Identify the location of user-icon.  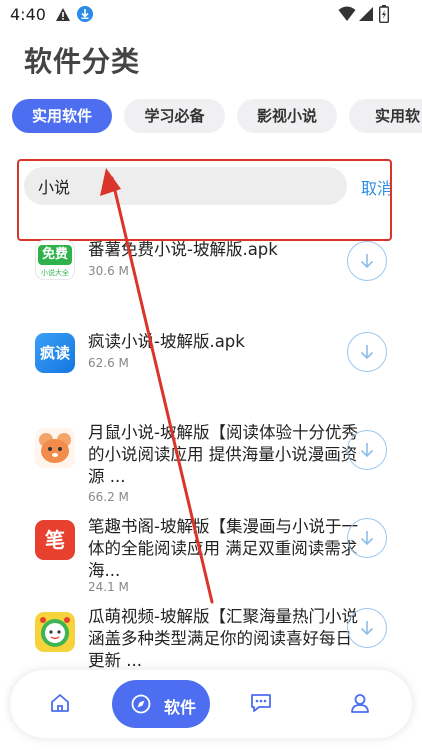
(360, 703).